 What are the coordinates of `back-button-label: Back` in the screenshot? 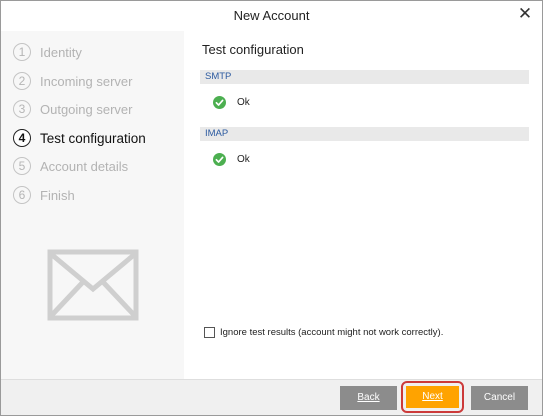 It's located at (368, 397).